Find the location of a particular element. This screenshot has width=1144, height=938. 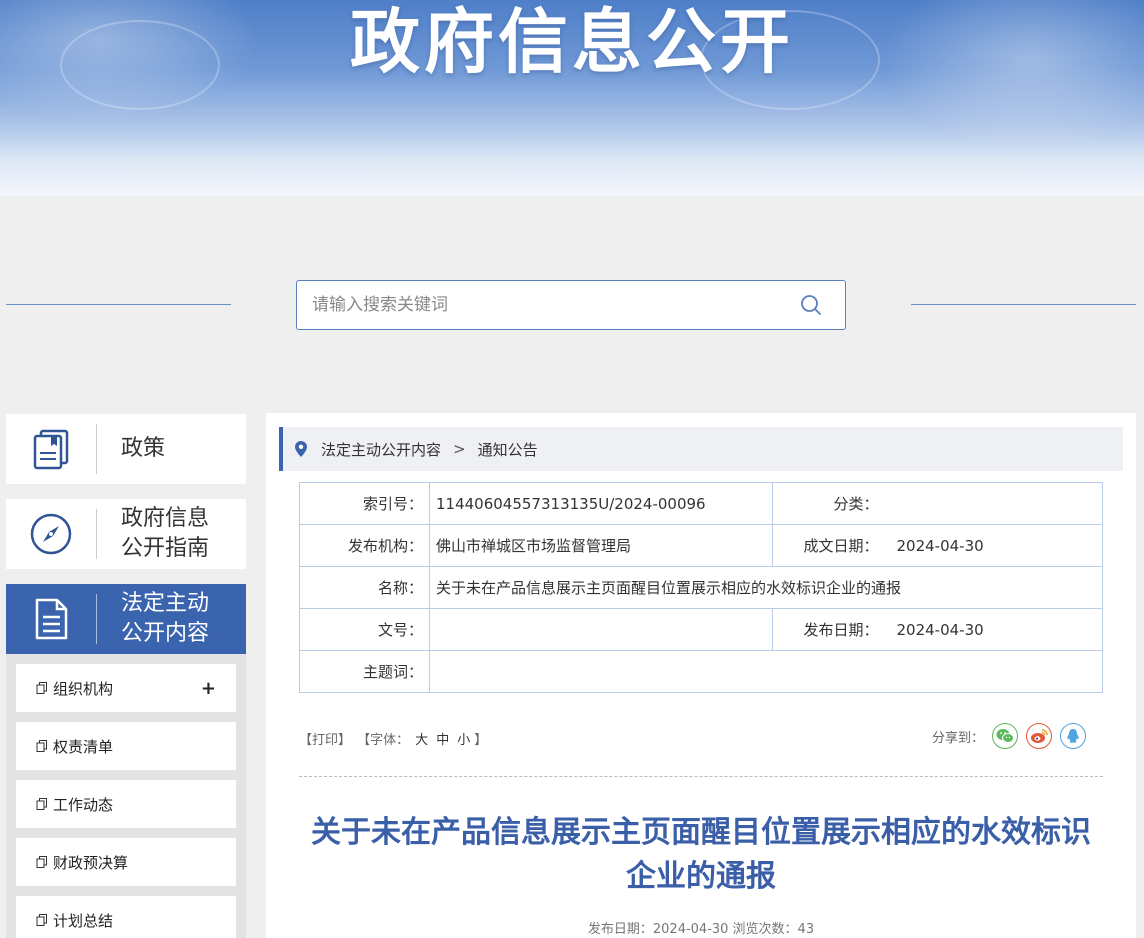

sidebar-item-label: 计划总结 is located at coordinates (83, 920).